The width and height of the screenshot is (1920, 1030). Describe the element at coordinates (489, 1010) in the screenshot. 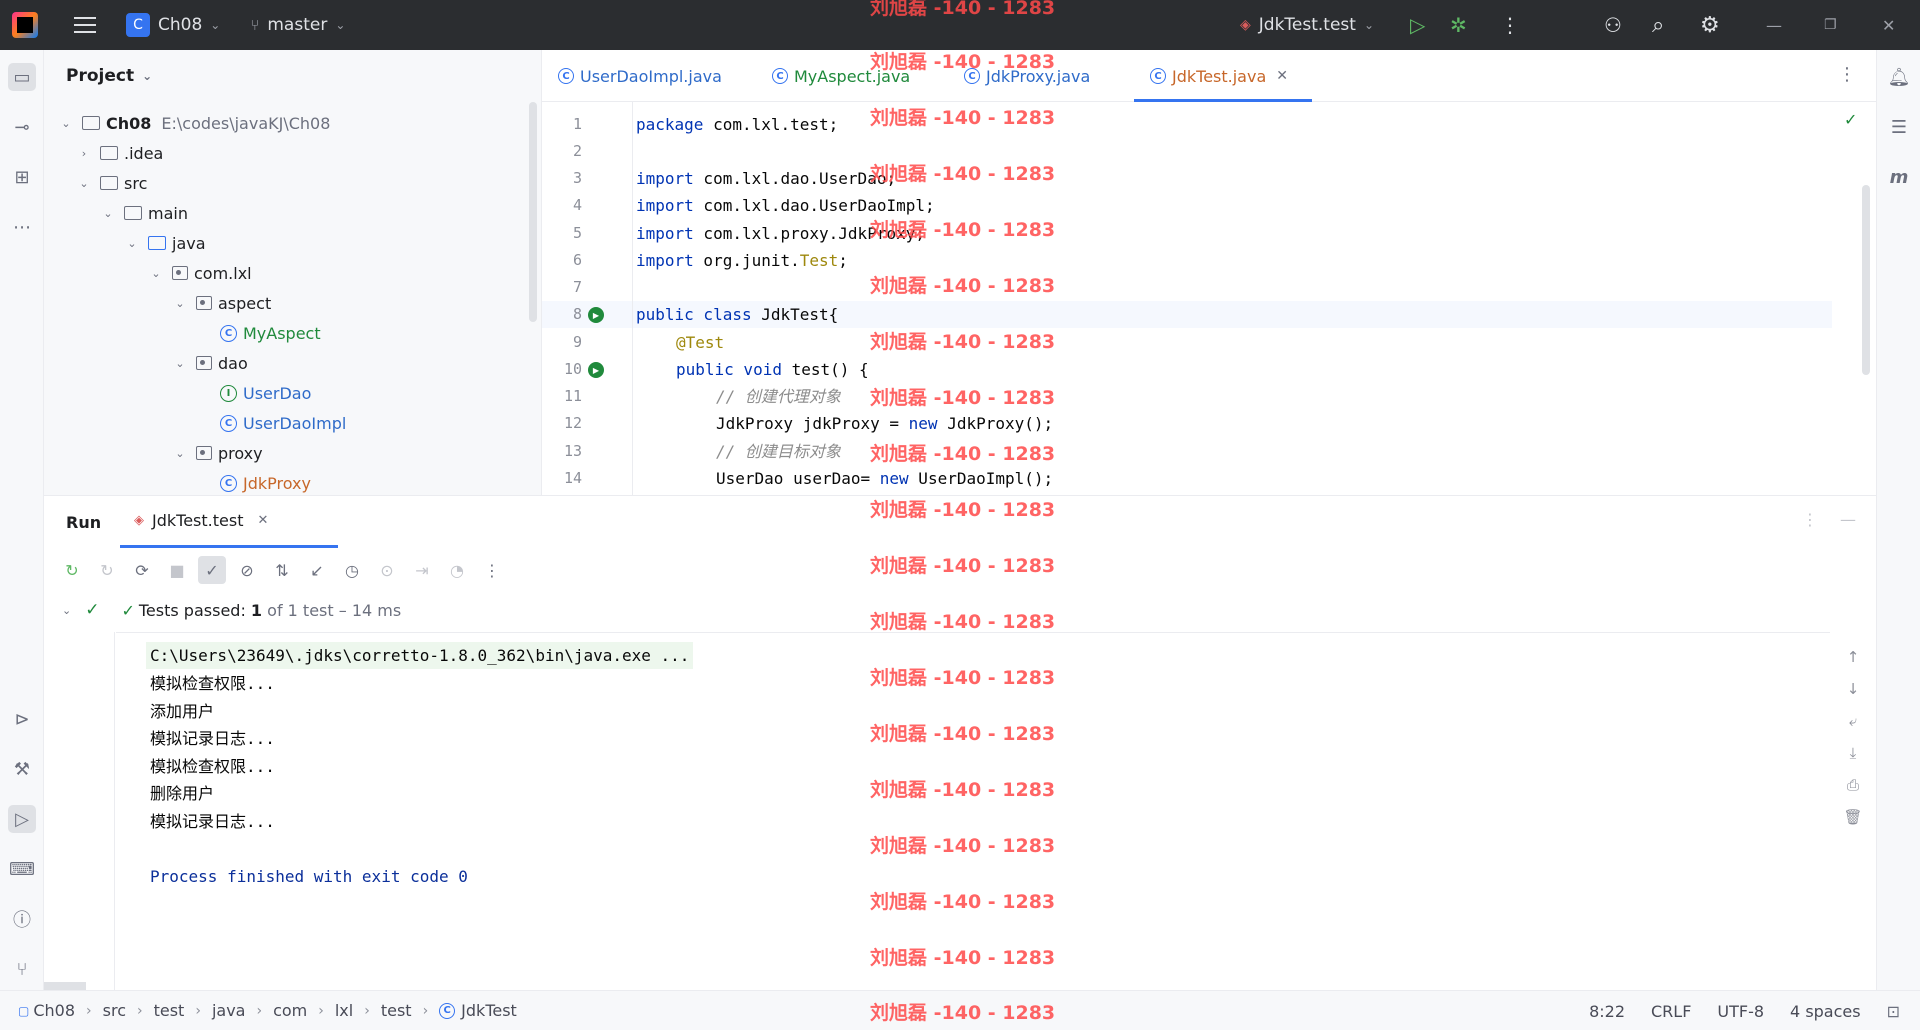

I see `breadcrumb-item: JdkTest` at that location.